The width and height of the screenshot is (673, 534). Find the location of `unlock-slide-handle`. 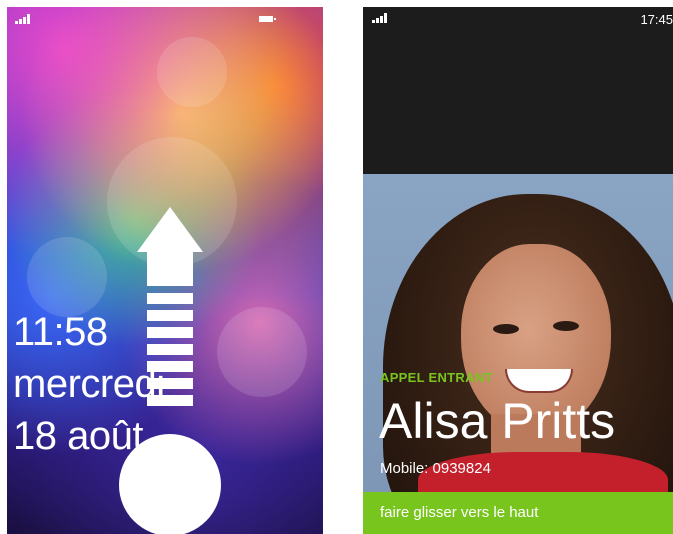

unlock-slide-handle is located at coordinates (170, 484).